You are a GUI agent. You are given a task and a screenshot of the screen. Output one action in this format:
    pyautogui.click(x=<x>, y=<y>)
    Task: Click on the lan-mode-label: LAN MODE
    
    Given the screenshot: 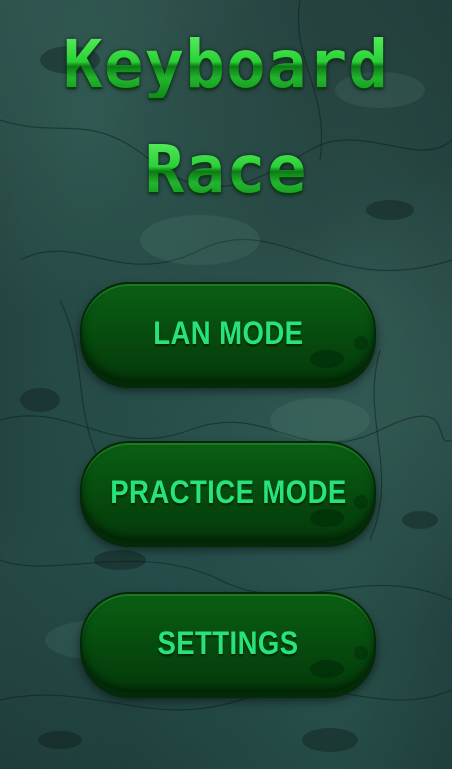 What is the action you would take?
    pyautogui.click(x=228, y=332)
    